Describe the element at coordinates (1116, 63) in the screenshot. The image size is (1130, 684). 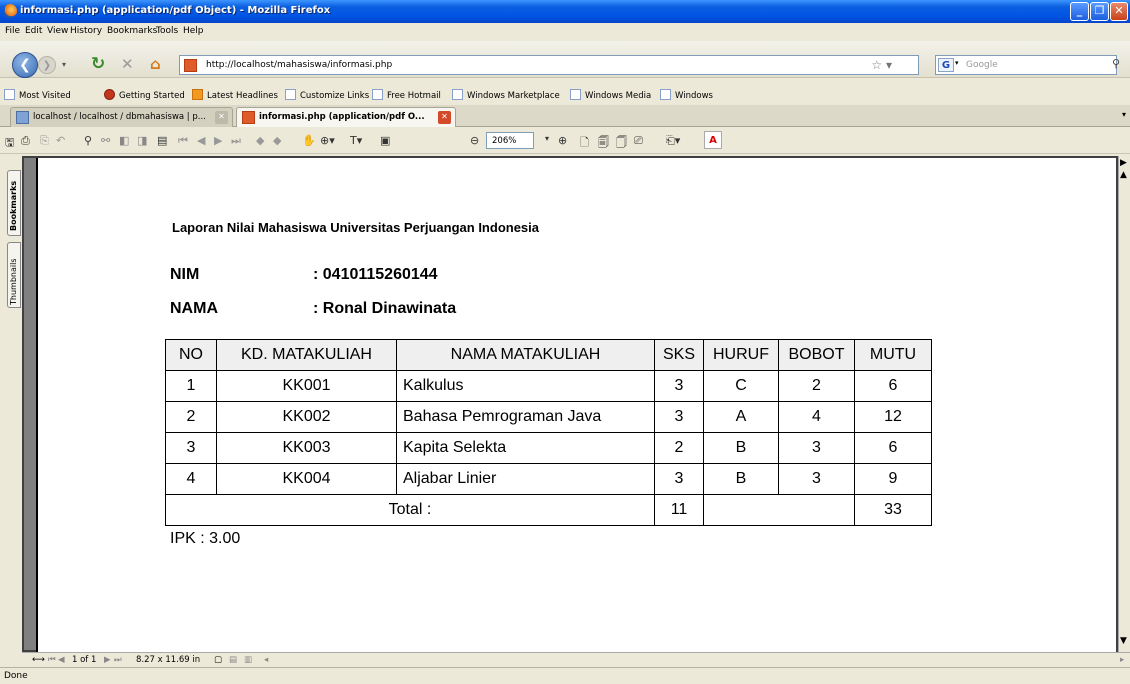
I see `search-icon: ⚲` at that location.